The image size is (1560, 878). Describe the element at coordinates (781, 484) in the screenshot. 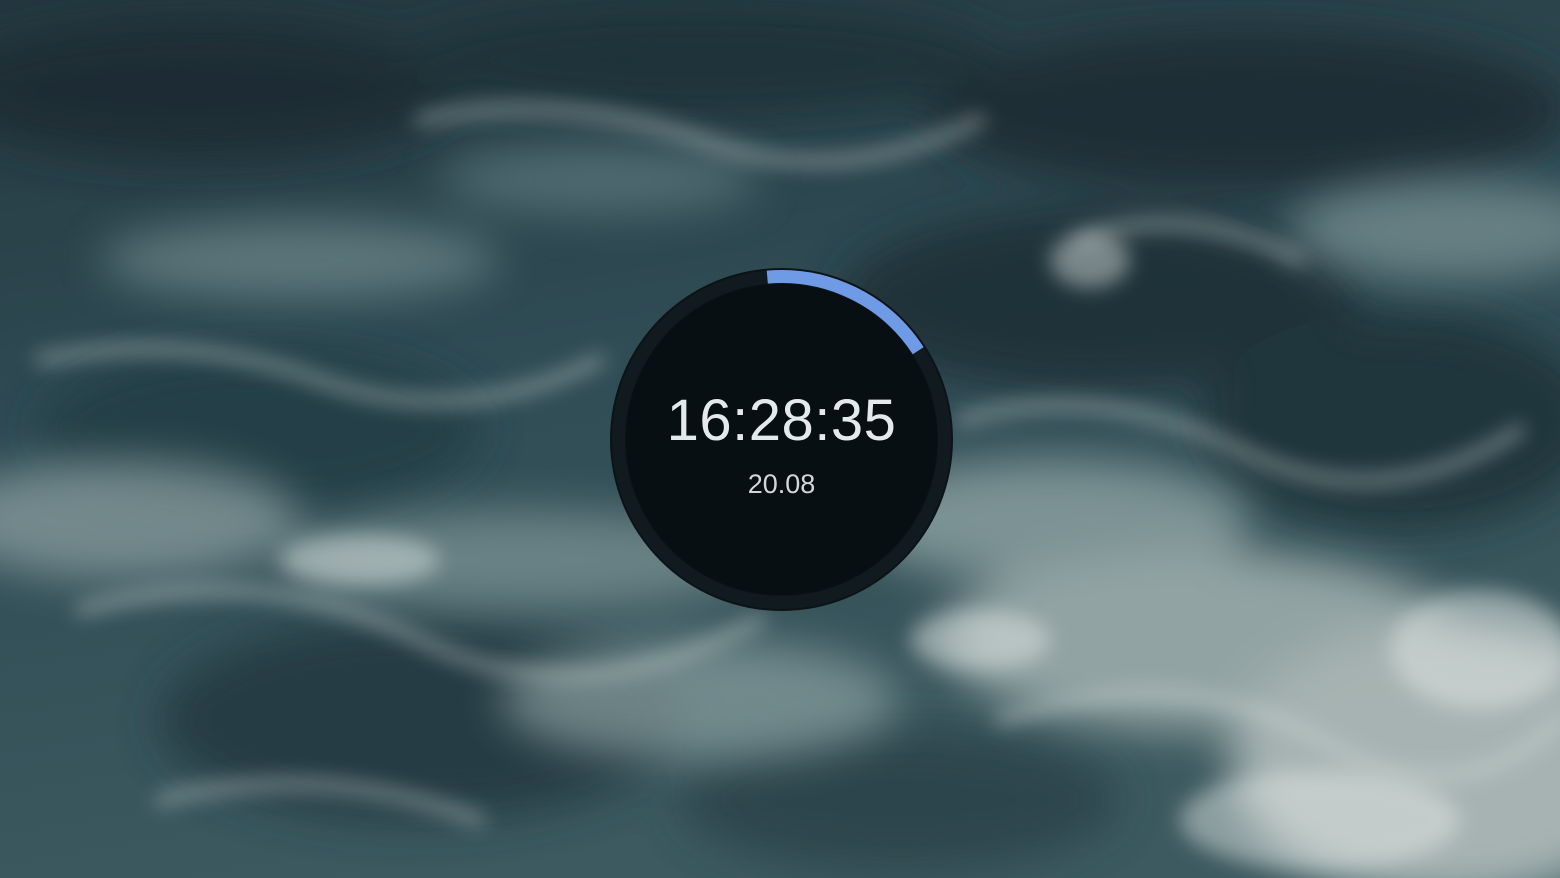

I see `clock-date: 20.08` at that location.